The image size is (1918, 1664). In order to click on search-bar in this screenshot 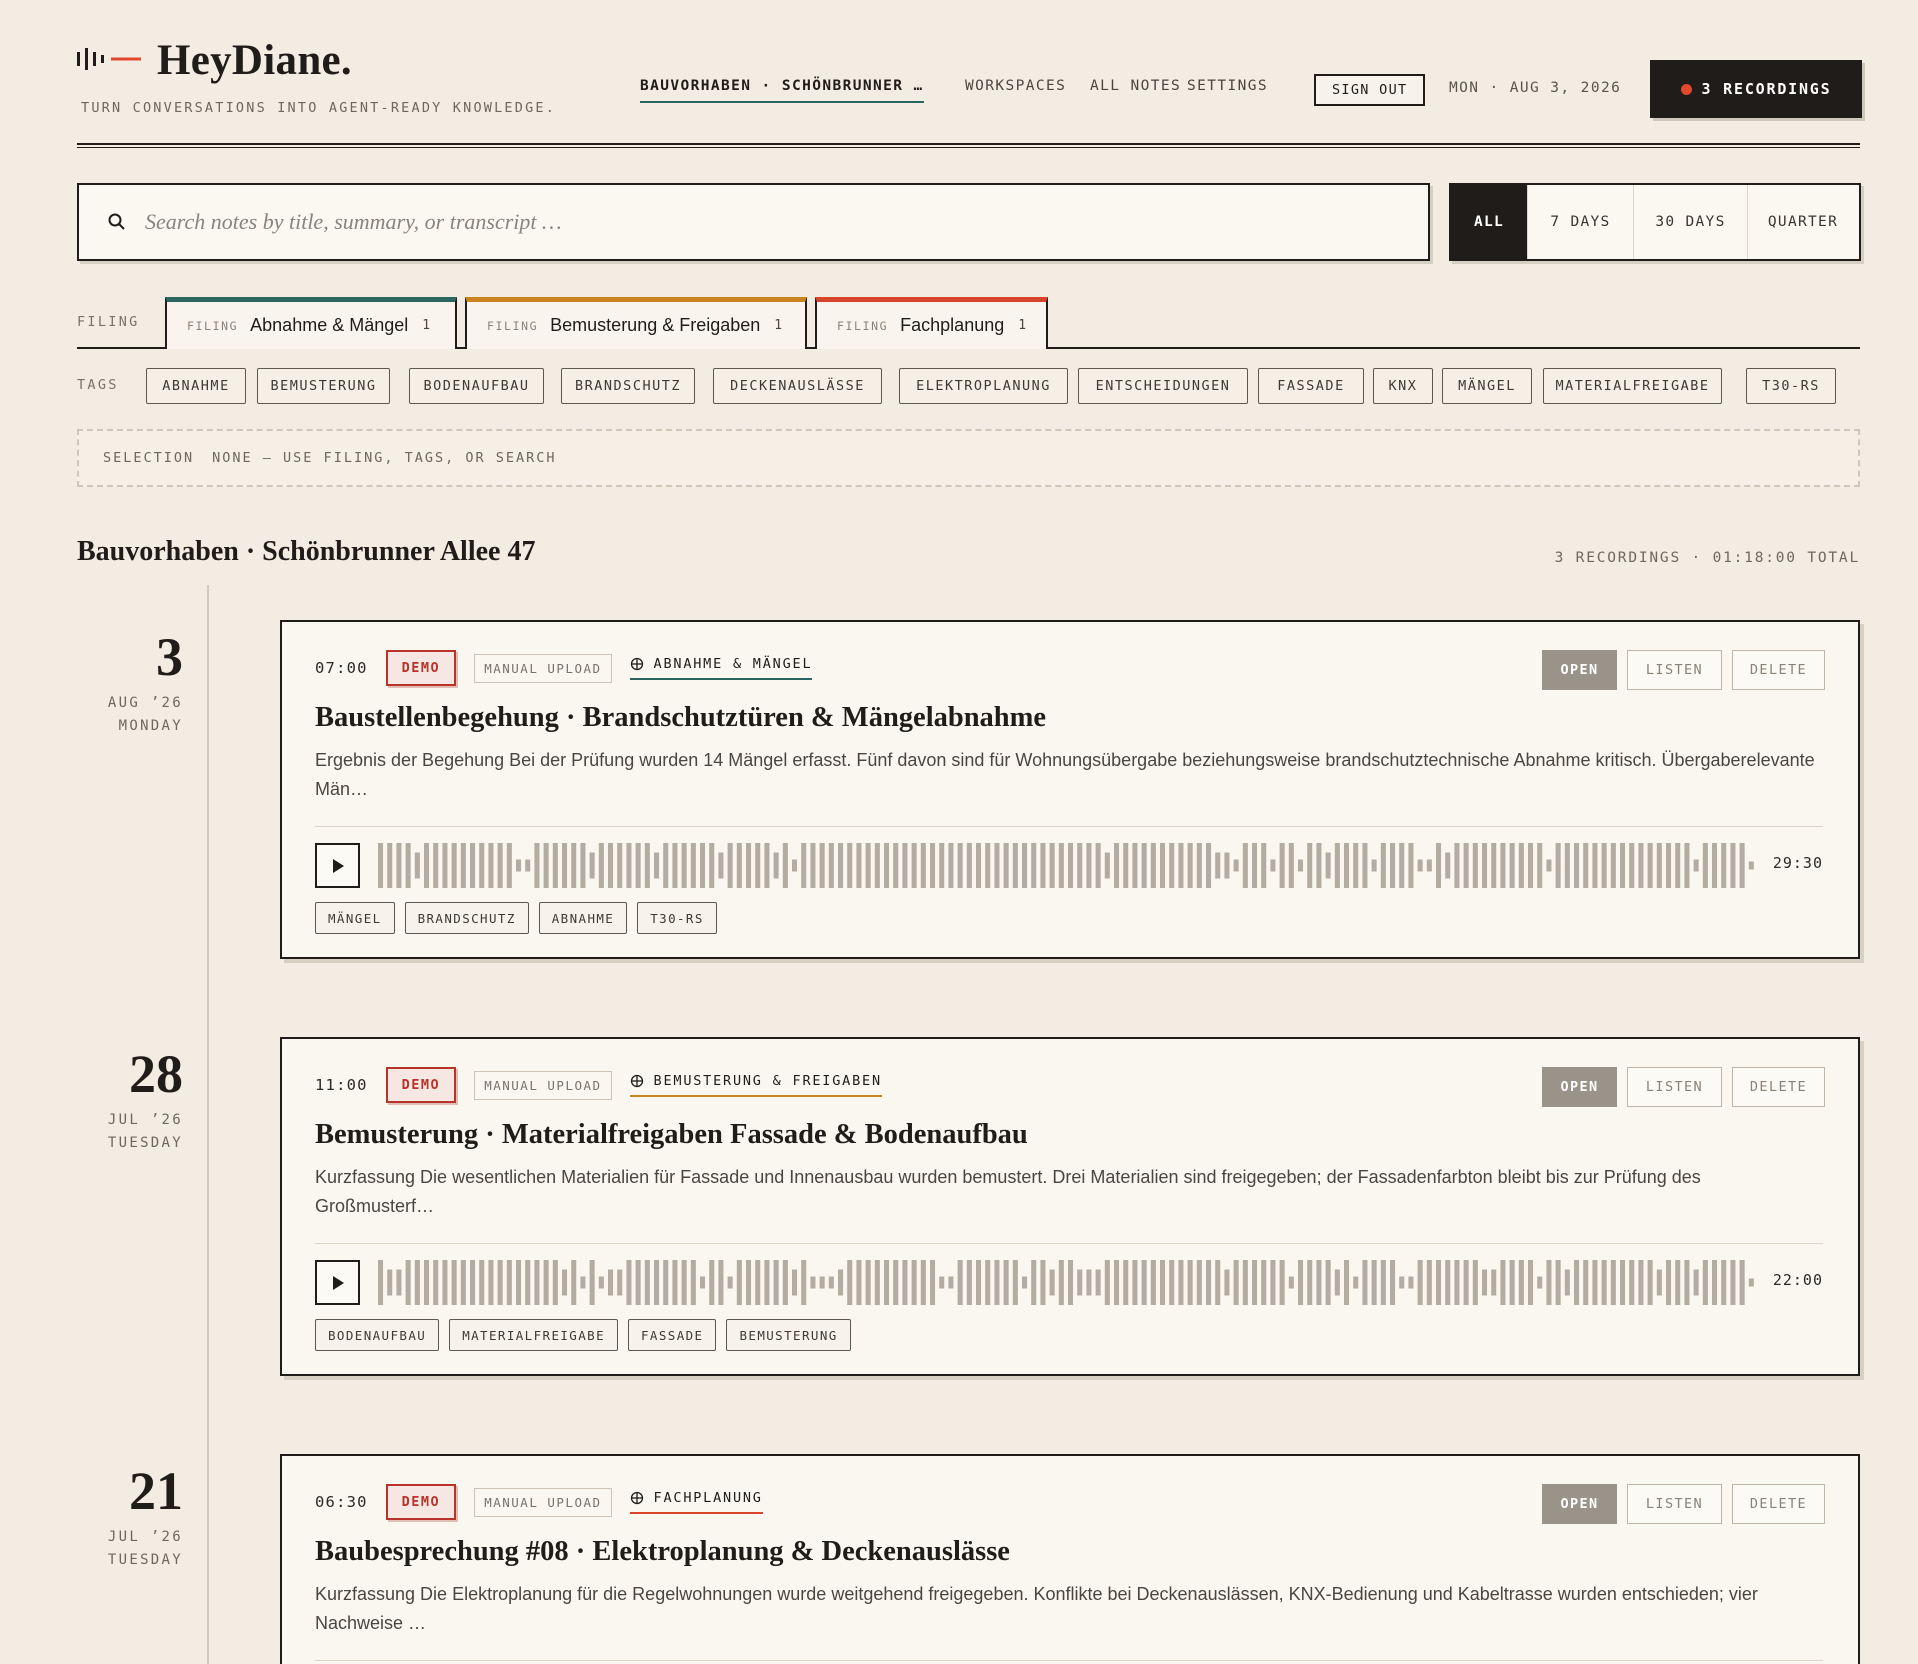, I will do `click(753, 222)`.